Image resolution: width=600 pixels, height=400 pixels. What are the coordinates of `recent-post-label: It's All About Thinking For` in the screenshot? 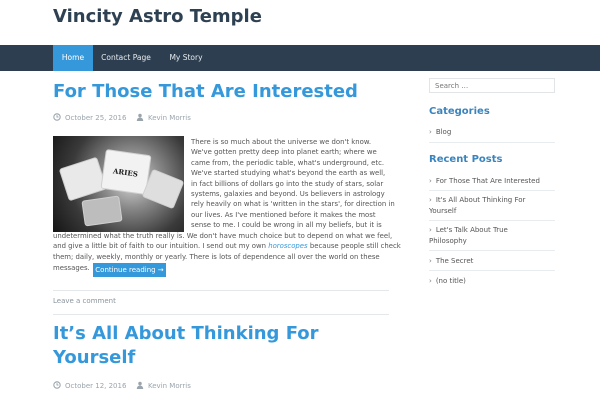 It's located at (480, 200).